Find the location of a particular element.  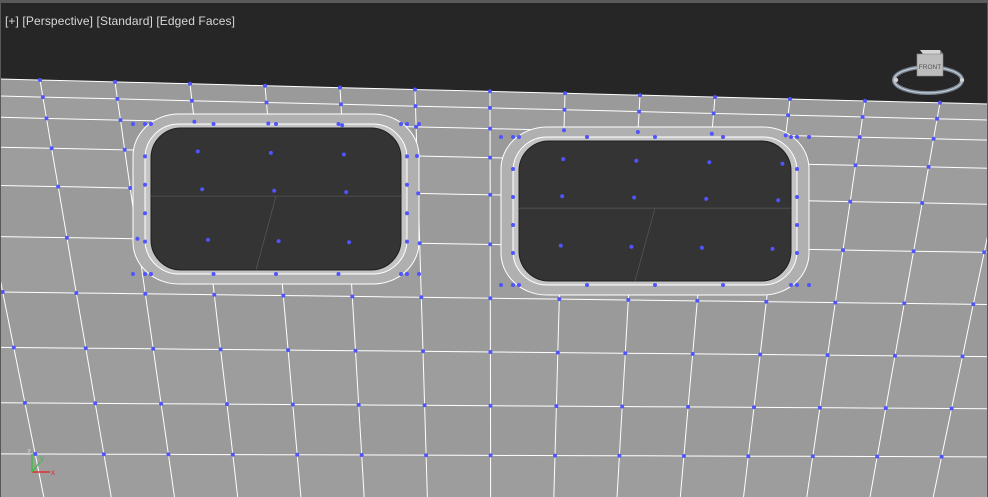

viewport-edged-faces-menu: [Edged Faces] is located at coordinates (195, 21).